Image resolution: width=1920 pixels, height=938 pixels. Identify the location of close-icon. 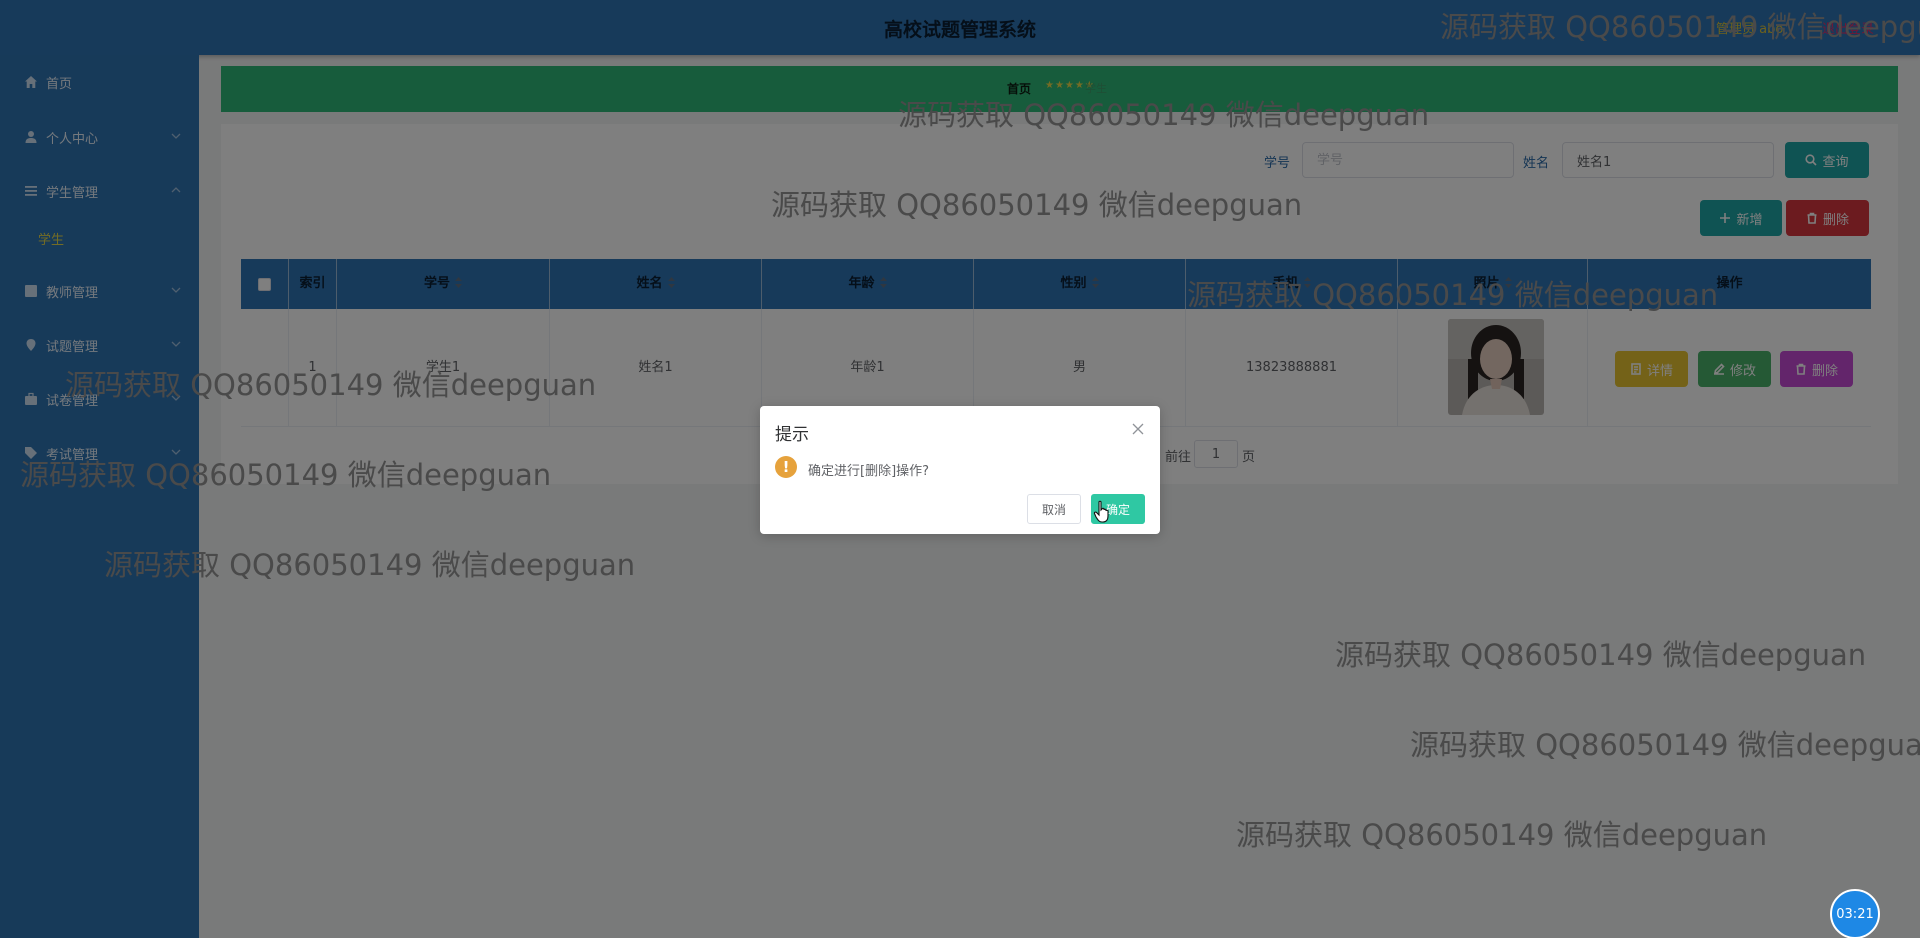
(1138, 429).